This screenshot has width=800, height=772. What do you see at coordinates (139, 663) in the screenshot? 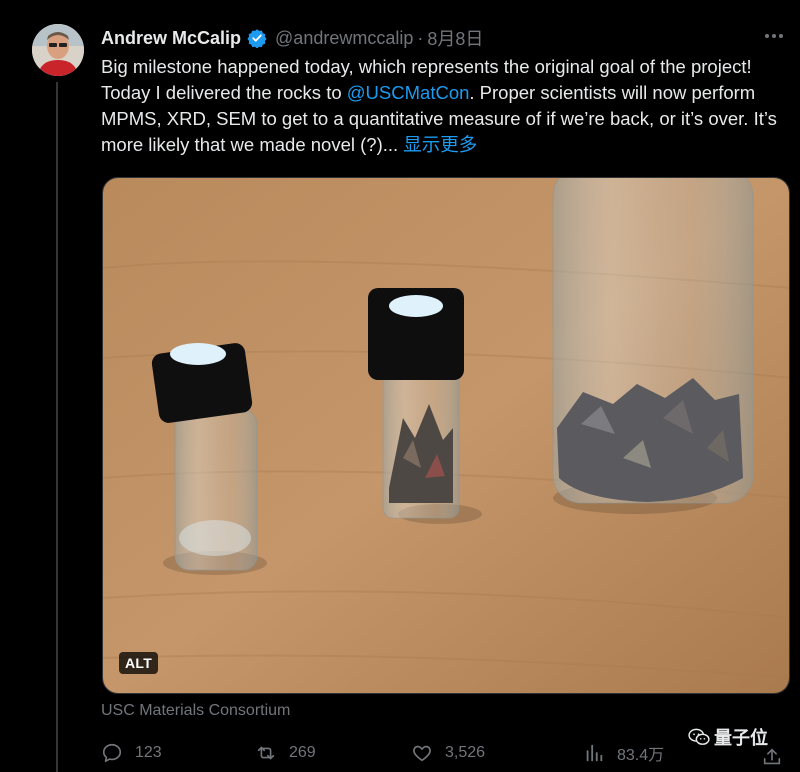
I see `alt-badge: ALT` at bounding box center [139, 663].